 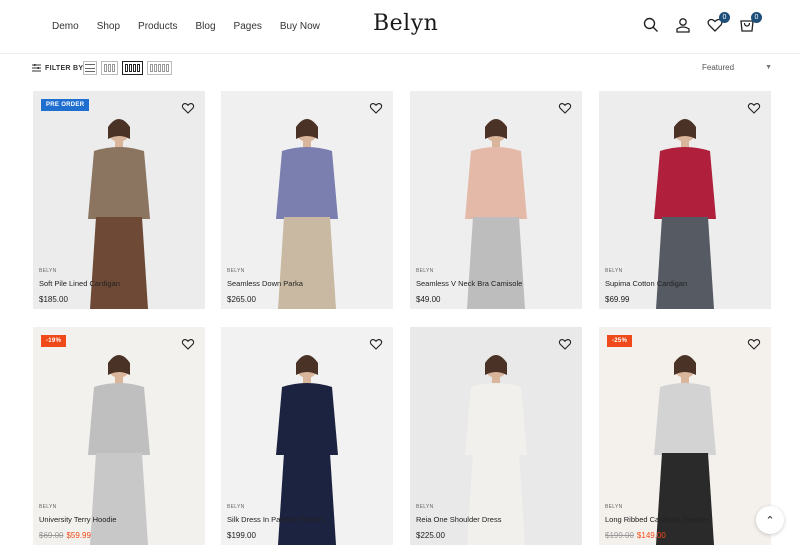 I want to click on product-price: $225.00, so click(x=430, y=535).